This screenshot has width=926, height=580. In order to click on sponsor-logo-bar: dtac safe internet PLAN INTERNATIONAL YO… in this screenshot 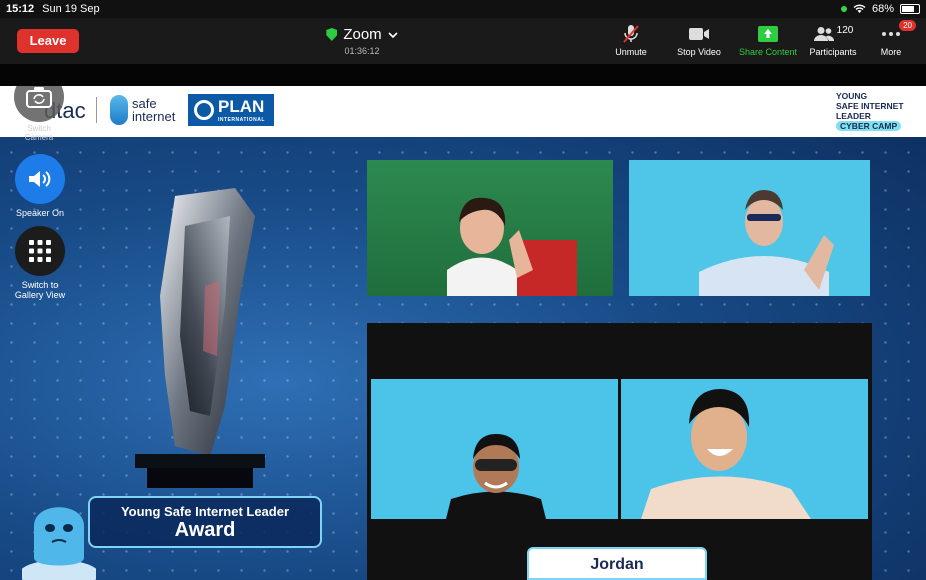, I will do `click(463, 111)`.